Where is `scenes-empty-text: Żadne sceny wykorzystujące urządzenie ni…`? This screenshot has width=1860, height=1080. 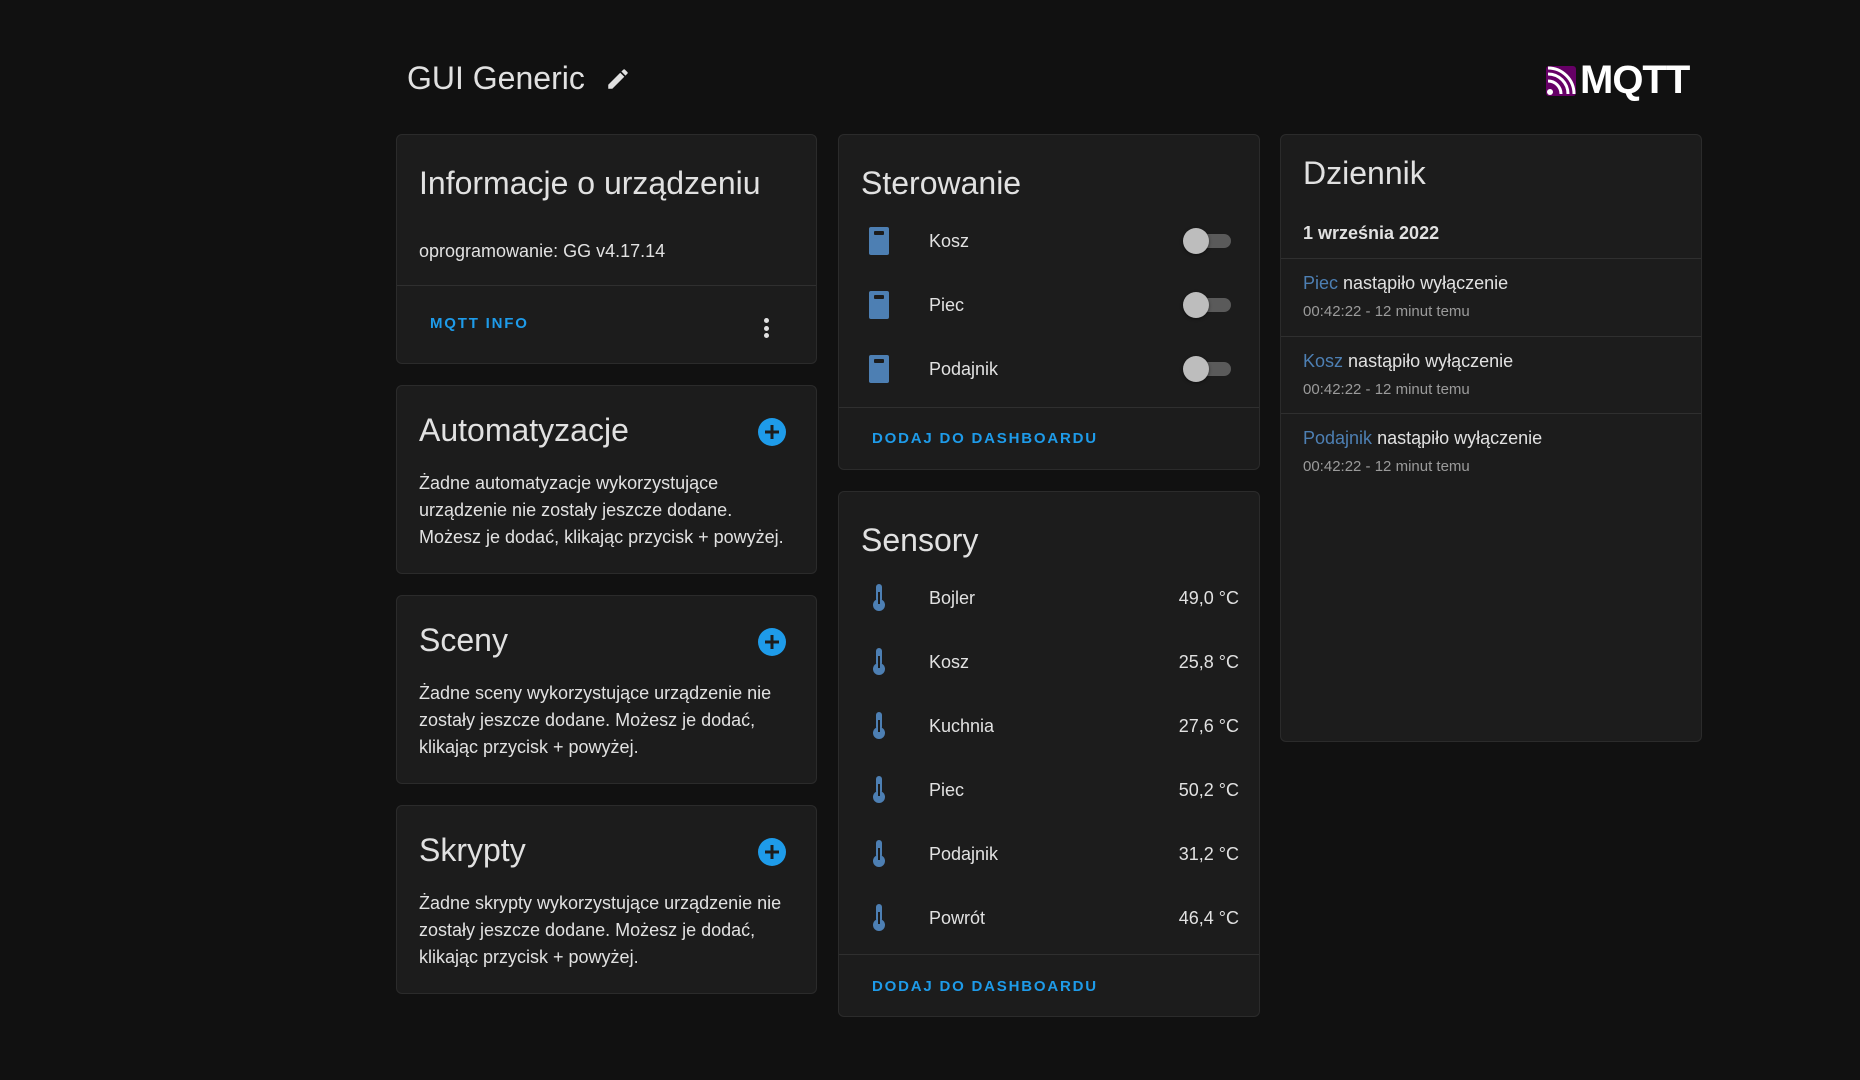
scenes-empty-text: Żadne sceny wykorzystujące urządzenie ni… is located at coordinates (595, 720).